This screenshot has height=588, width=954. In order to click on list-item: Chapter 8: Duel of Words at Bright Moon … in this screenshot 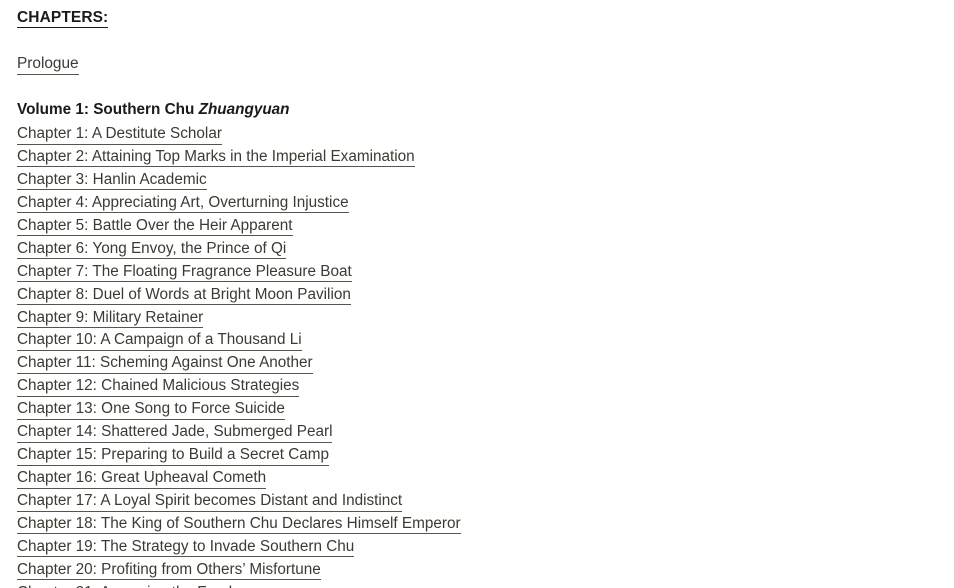, I will do `click(239, 295)`.